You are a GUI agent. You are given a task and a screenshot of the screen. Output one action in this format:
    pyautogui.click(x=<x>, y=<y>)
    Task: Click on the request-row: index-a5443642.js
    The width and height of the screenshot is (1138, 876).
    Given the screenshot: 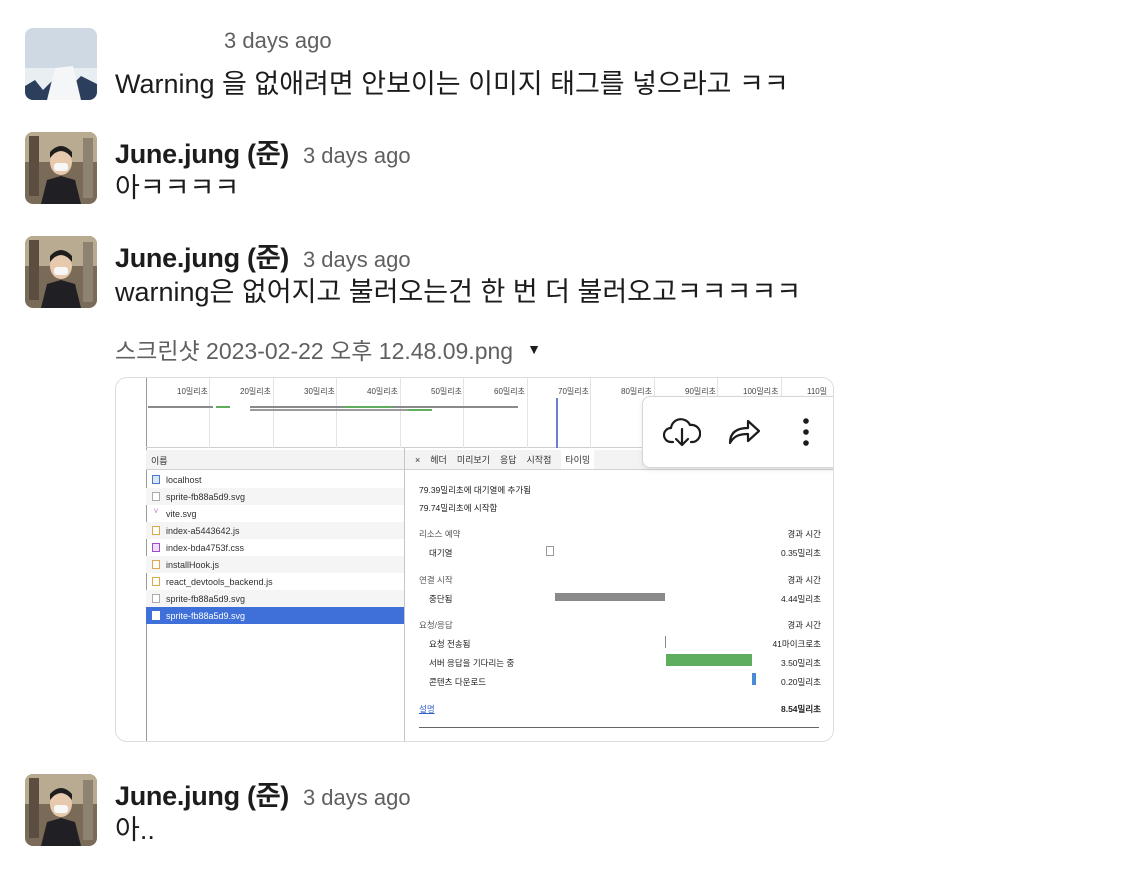 What is the action you would take?
    pyautogui.click(x=275, y=530)
    